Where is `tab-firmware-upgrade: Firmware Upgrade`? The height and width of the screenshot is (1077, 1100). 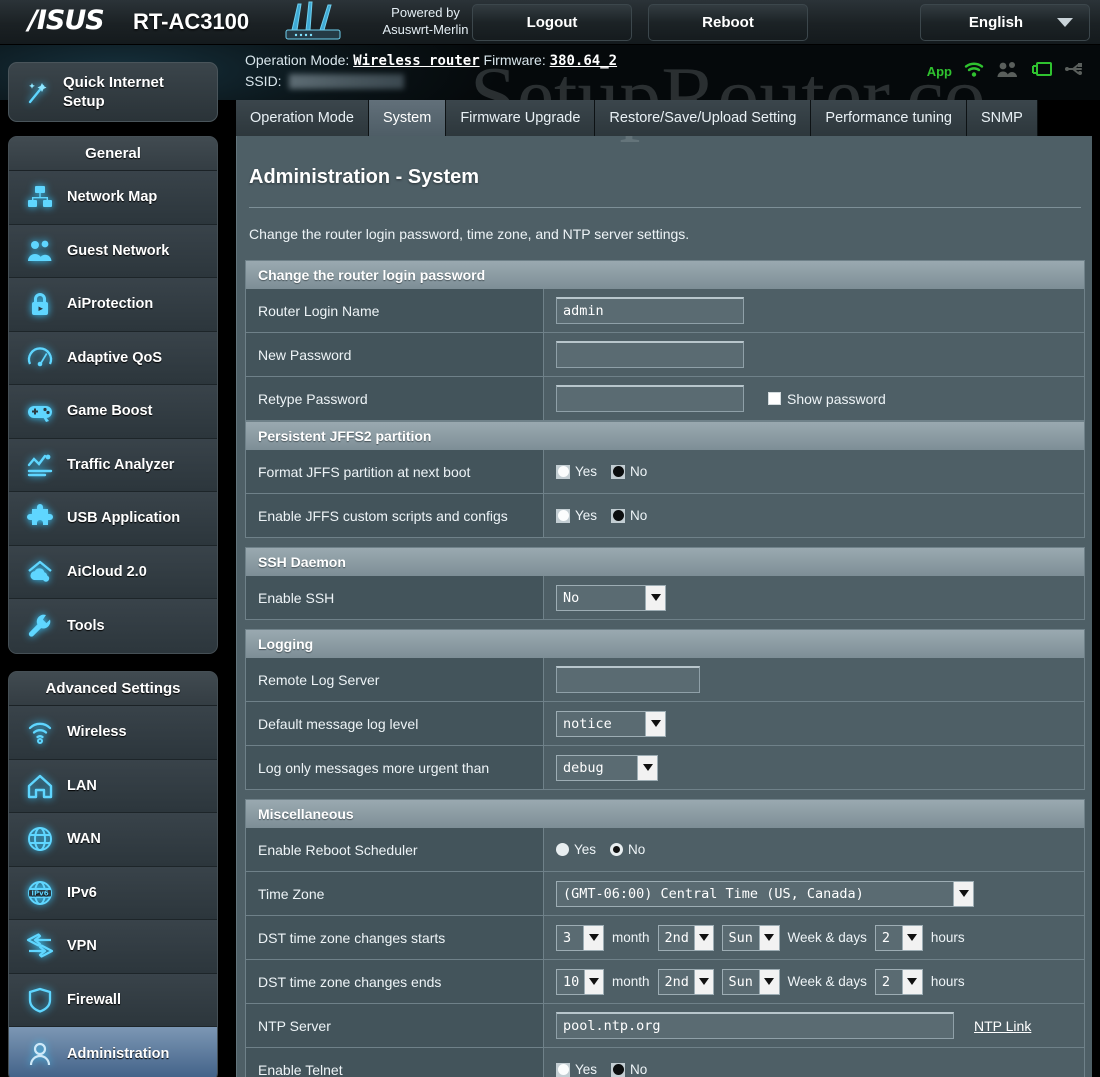 tab-firmware-upgrade: Firmware Upgrade is located at coordinates (521, 118).